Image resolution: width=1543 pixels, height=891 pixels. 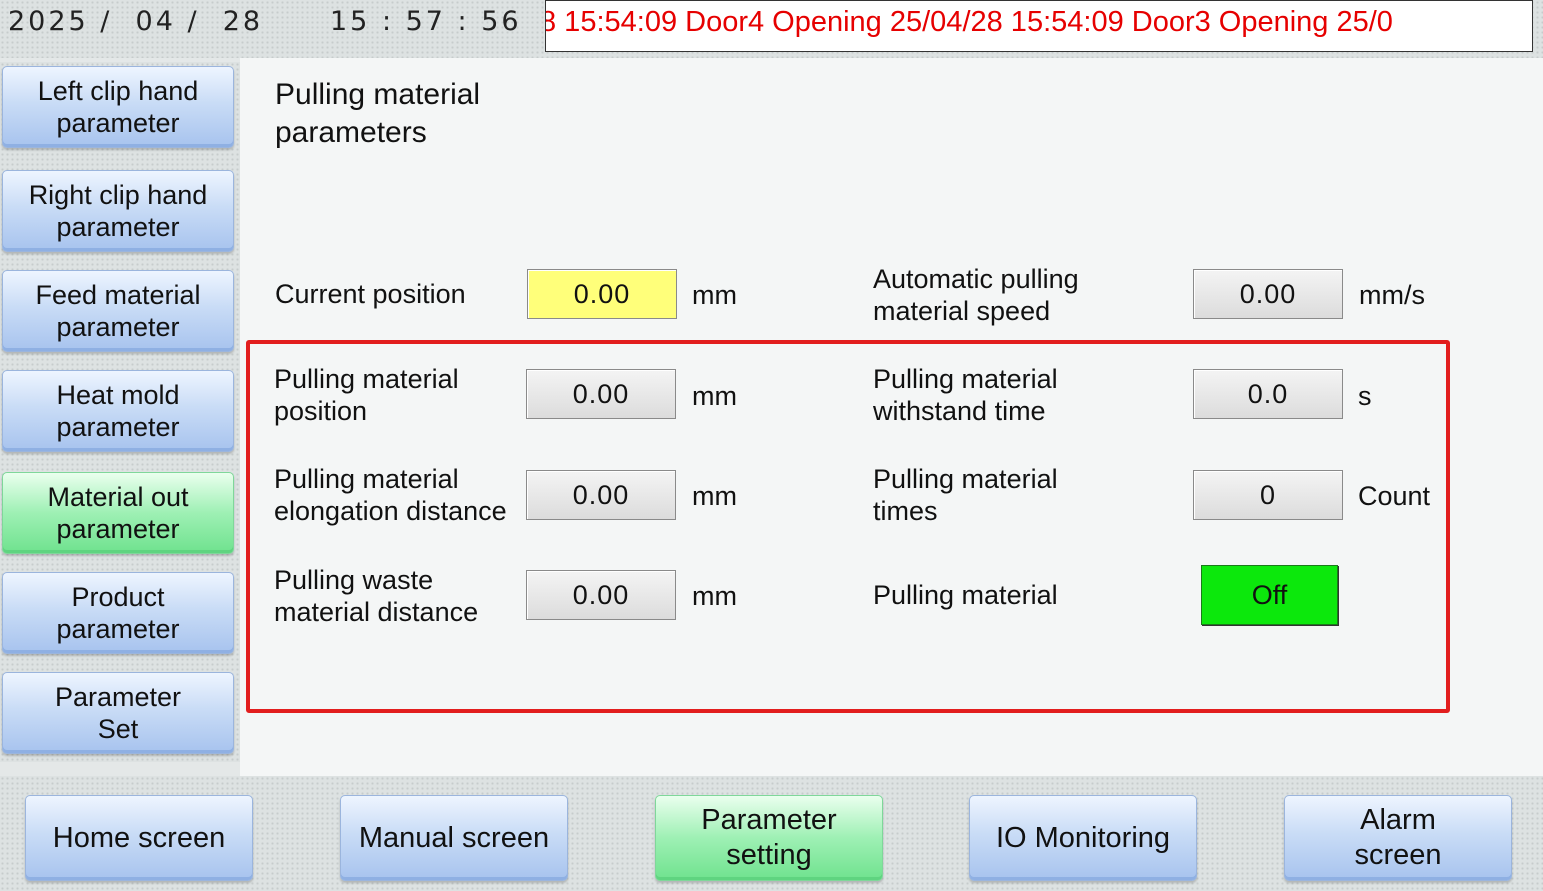 What do you see at coordinates (602, 294) in the screenshot?
I see `current-position-value: 0.00` at bounding box center [602, 294].